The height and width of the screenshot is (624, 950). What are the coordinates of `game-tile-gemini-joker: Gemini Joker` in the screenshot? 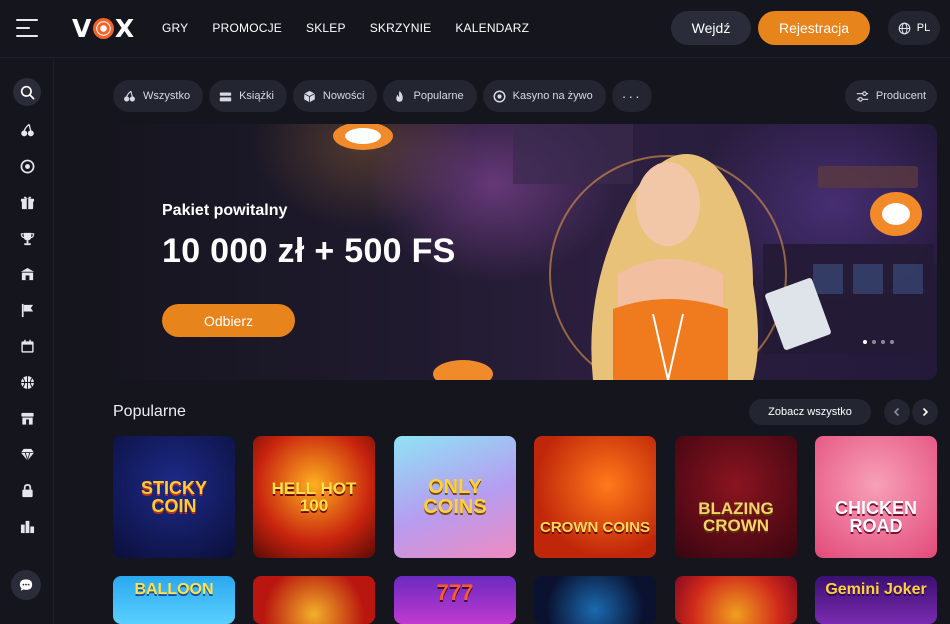 It's located at (876, 600).